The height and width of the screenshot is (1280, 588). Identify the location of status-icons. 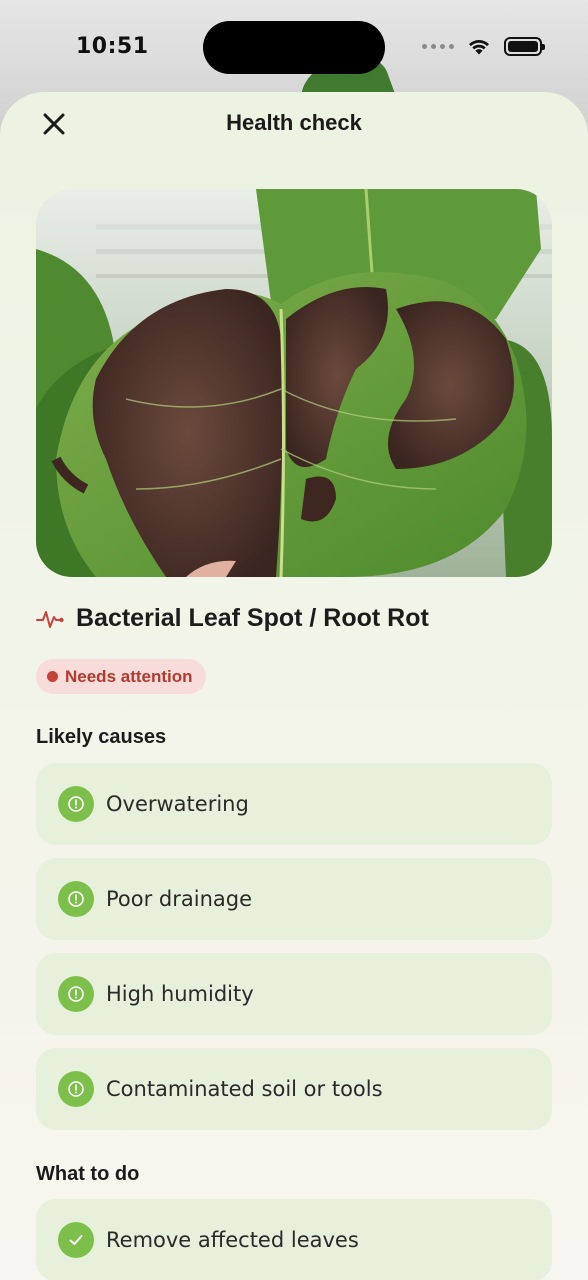
(483, 46).